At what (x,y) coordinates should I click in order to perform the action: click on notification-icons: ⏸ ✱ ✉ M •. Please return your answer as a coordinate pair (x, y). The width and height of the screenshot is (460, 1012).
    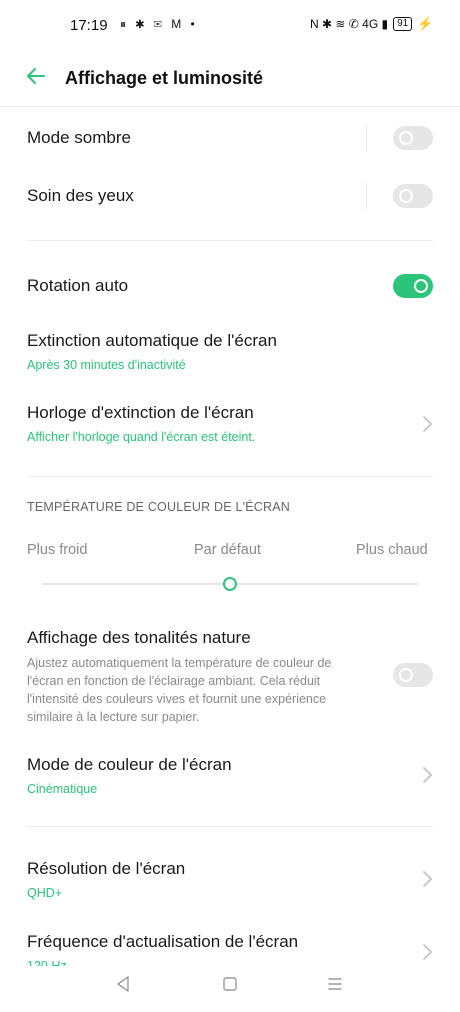
    Looking at the image, I should click on (159, 24).